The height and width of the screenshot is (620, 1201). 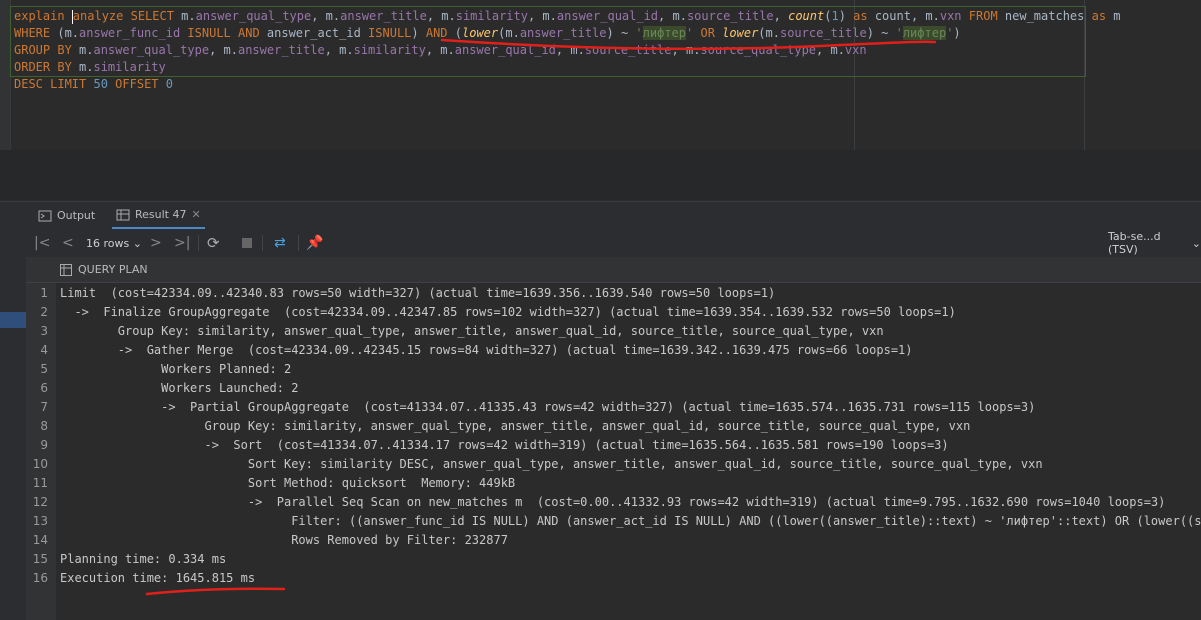 What do you see at coordinates (108, 243) in the screenshot?
I see `rows-count-label: 16 rows` at bounding box center [108, 243].